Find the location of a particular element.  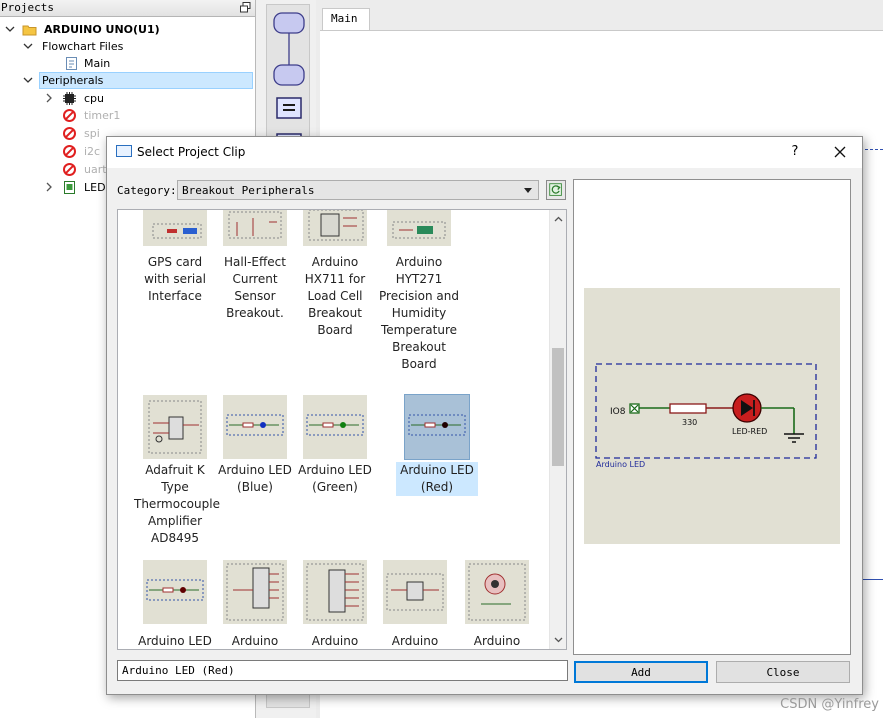

event-block-tool-icon is located at coordinates (289, 51).